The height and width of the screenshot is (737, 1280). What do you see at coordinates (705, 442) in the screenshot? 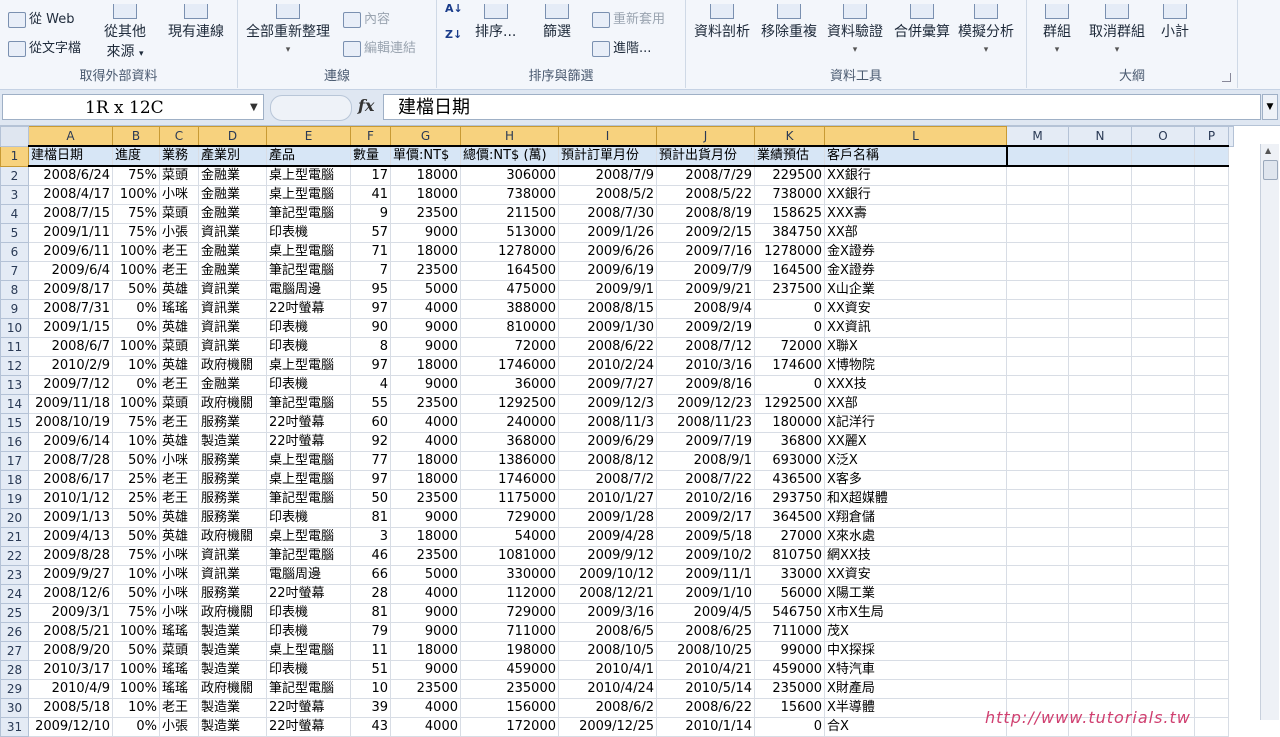
I see `cell: 2009/7/19` at bounding box center [705, 442].